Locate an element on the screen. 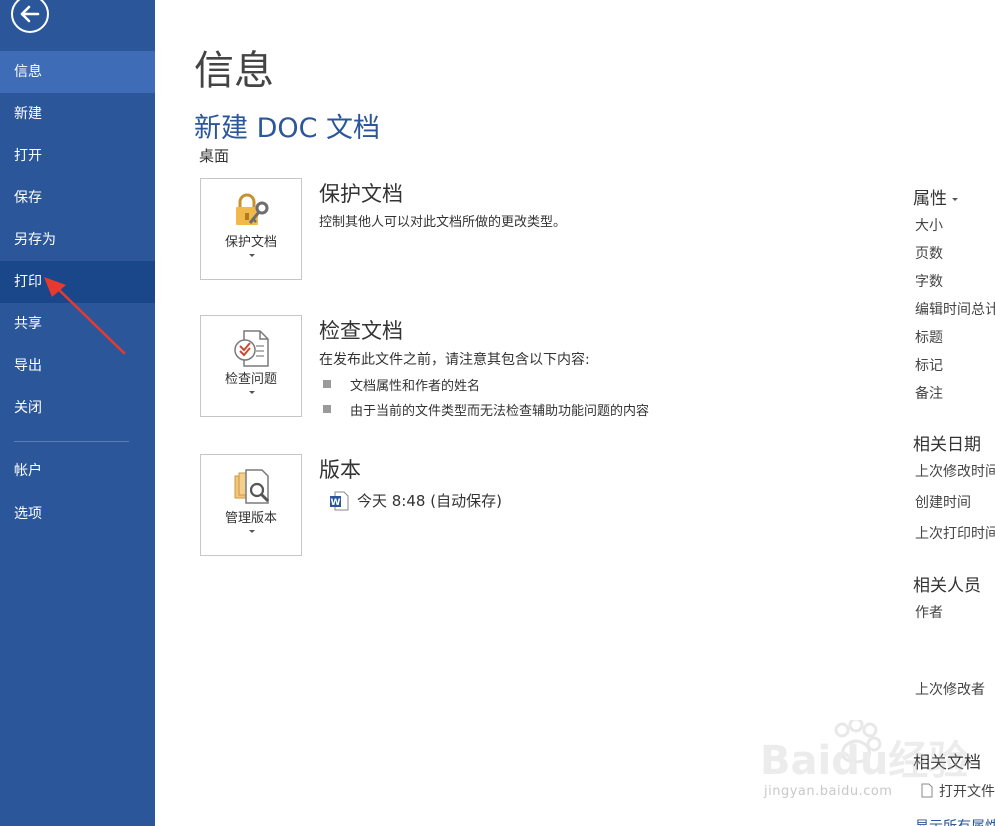 The height and width of the screenshot is (826, 995). sidebar-item-account: 帐户 is located at coordinates (77, 471).